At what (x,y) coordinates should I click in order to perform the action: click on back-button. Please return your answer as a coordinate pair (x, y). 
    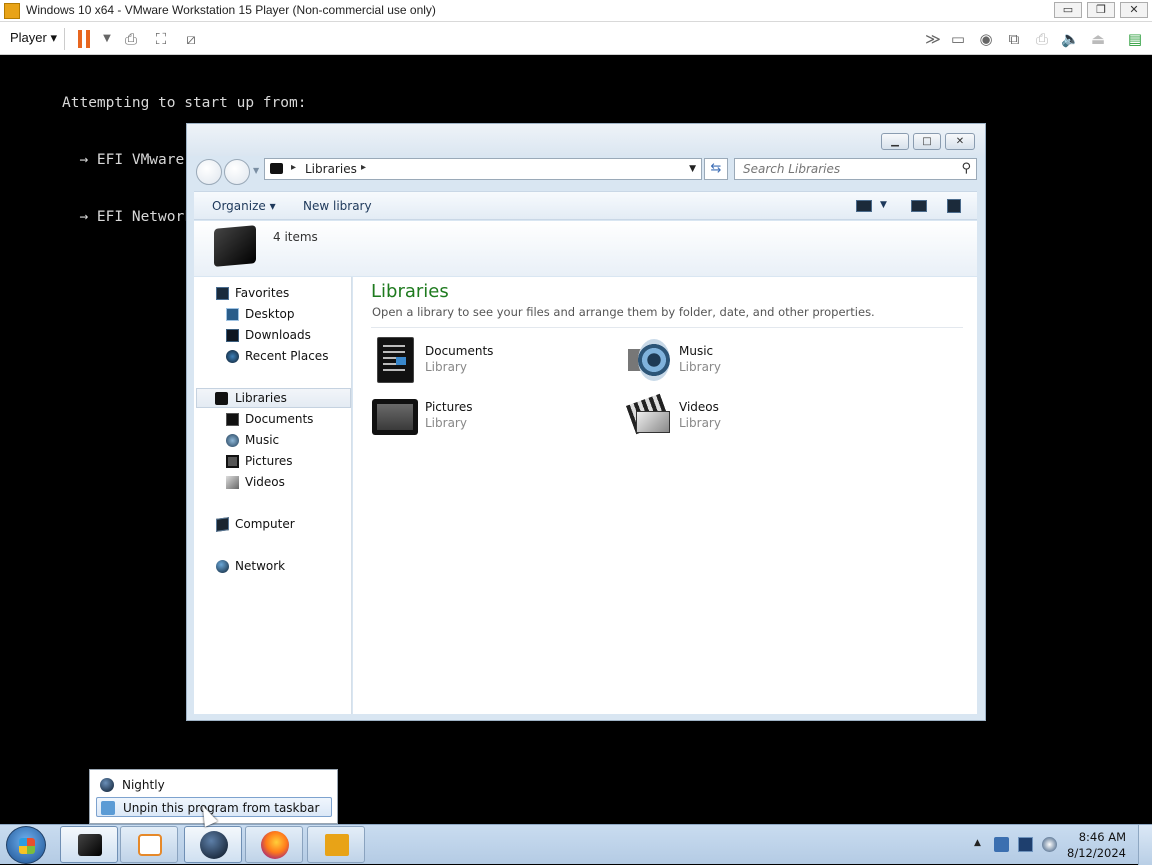
    Looking at the image, I should click on (209, 172).